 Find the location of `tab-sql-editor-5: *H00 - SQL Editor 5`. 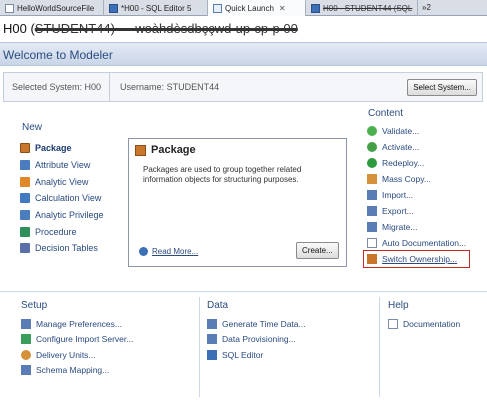

tab-sql-editor-5: *H00 - SQL Editor 5 is located at coordinates (156, 8).